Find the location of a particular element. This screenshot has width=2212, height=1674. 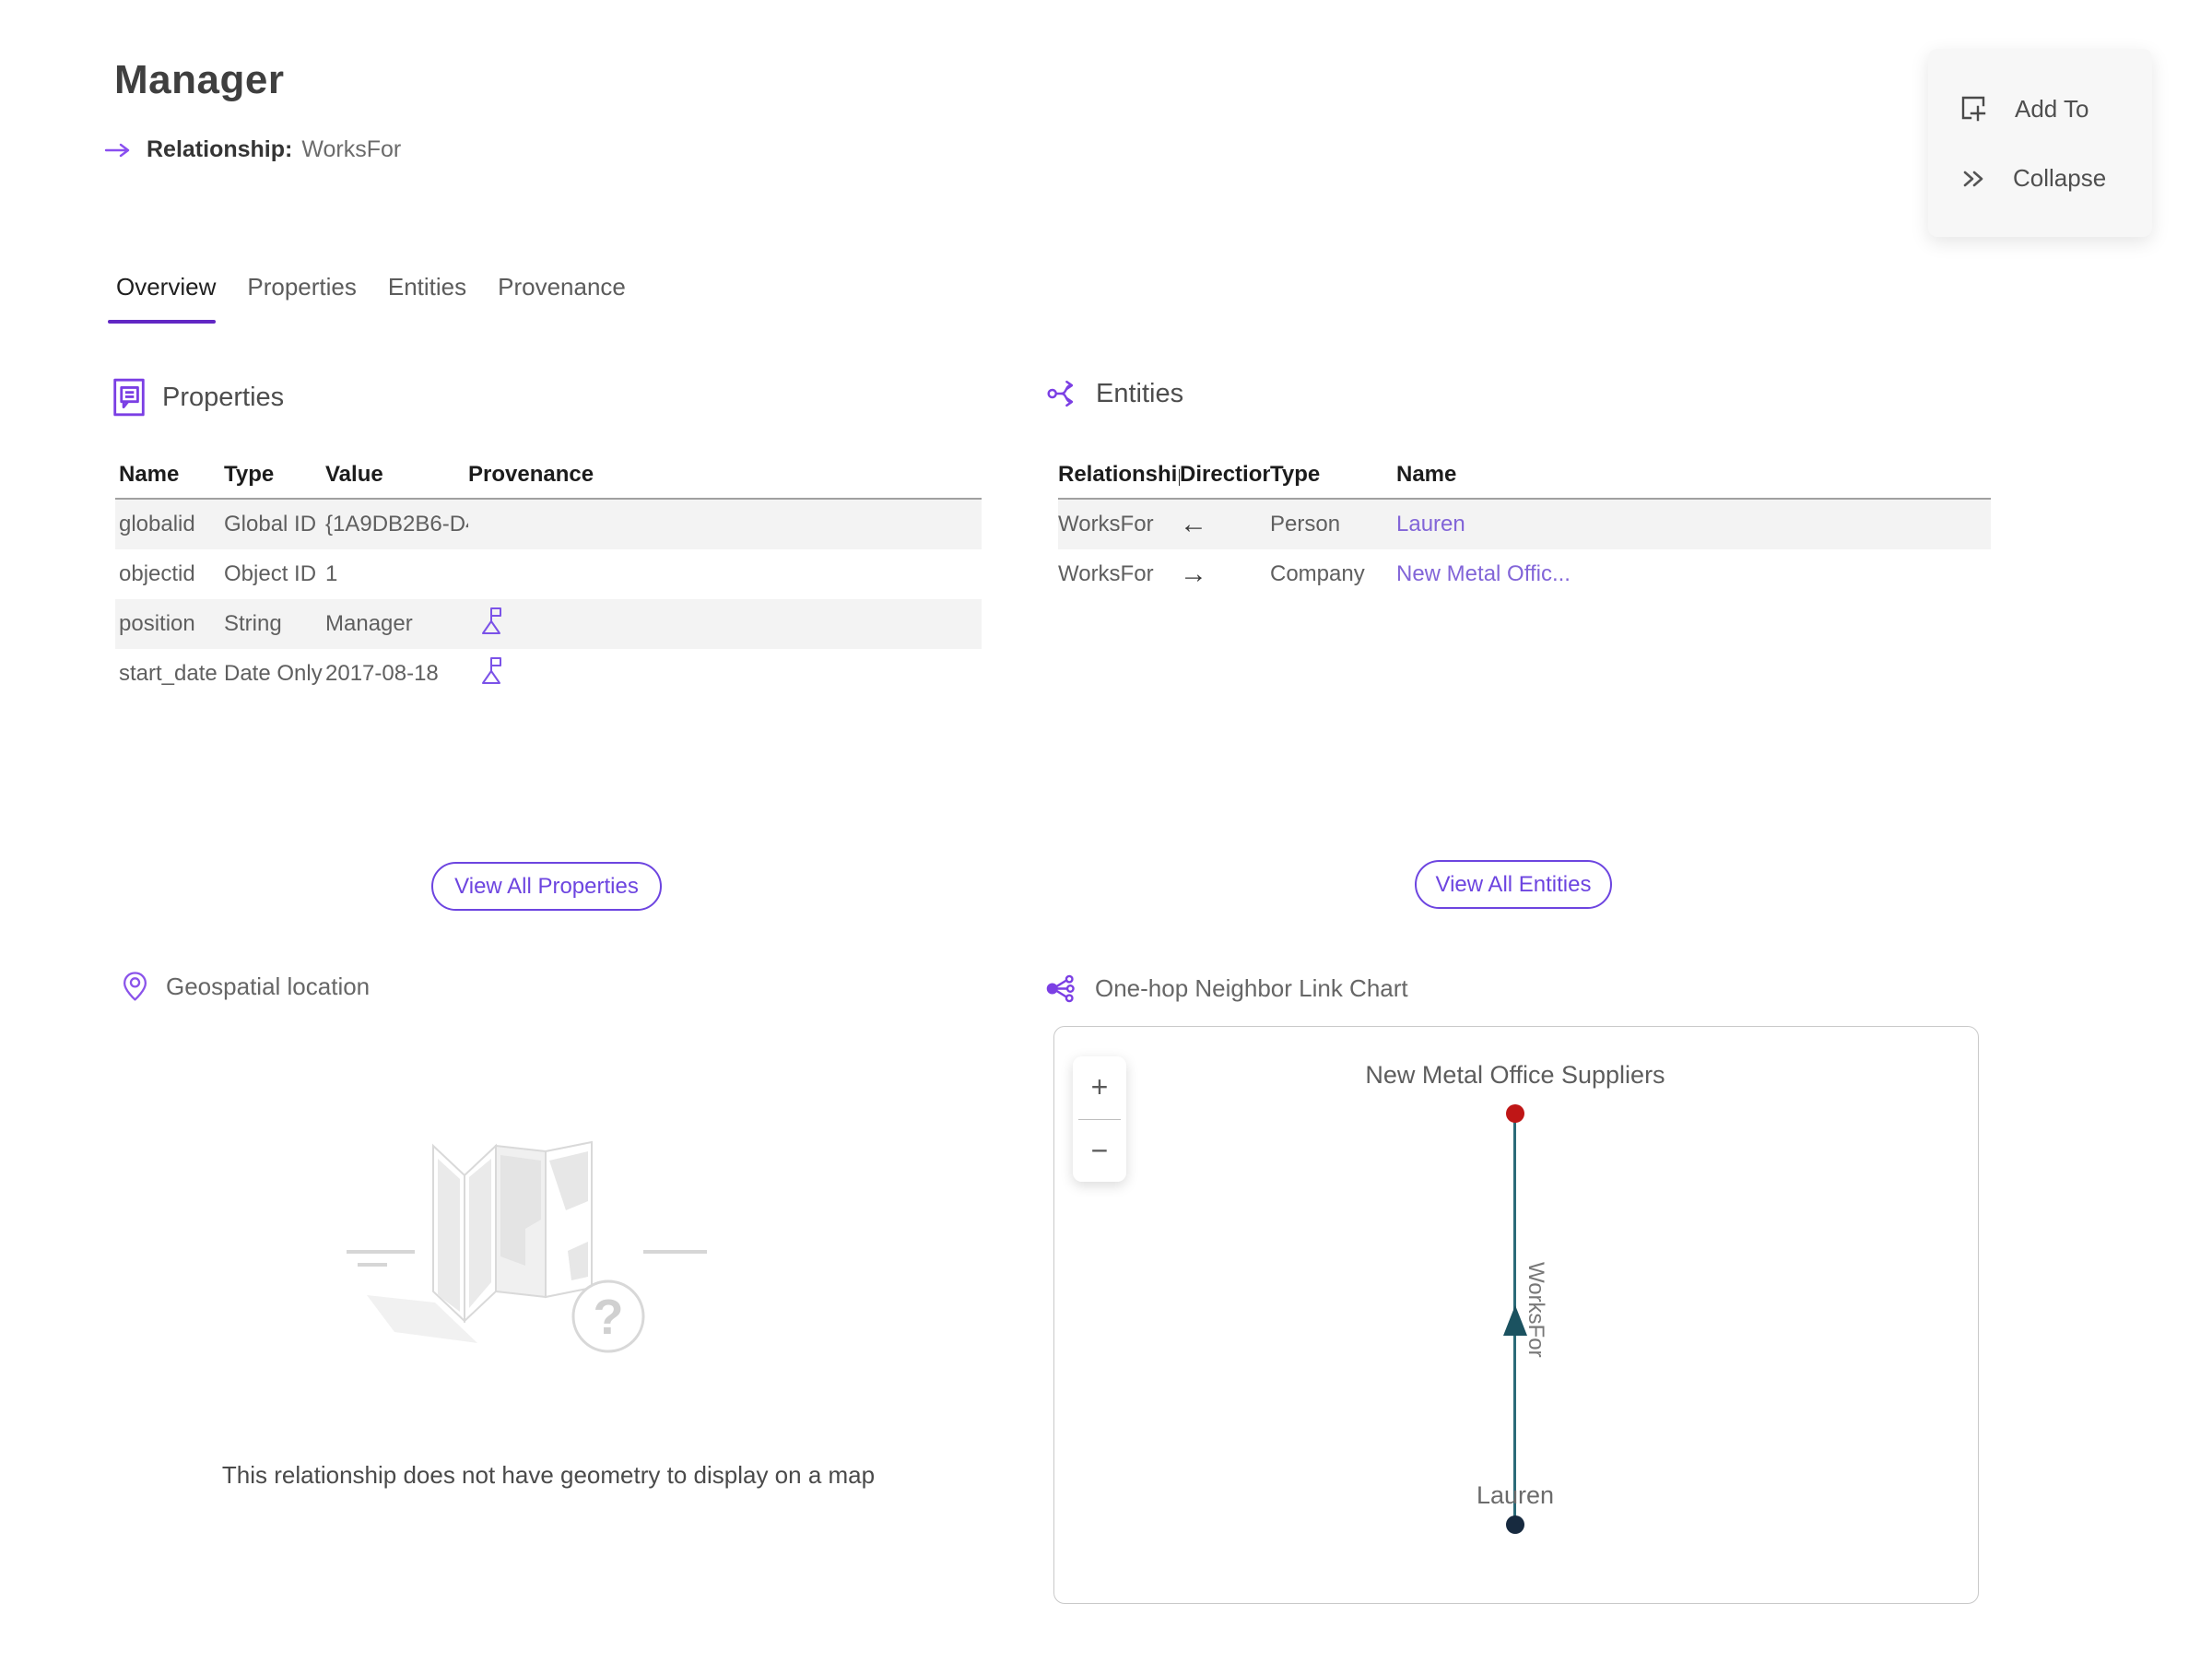

view-all-properties-button: View All Properties is located at coordinates (546, 886).